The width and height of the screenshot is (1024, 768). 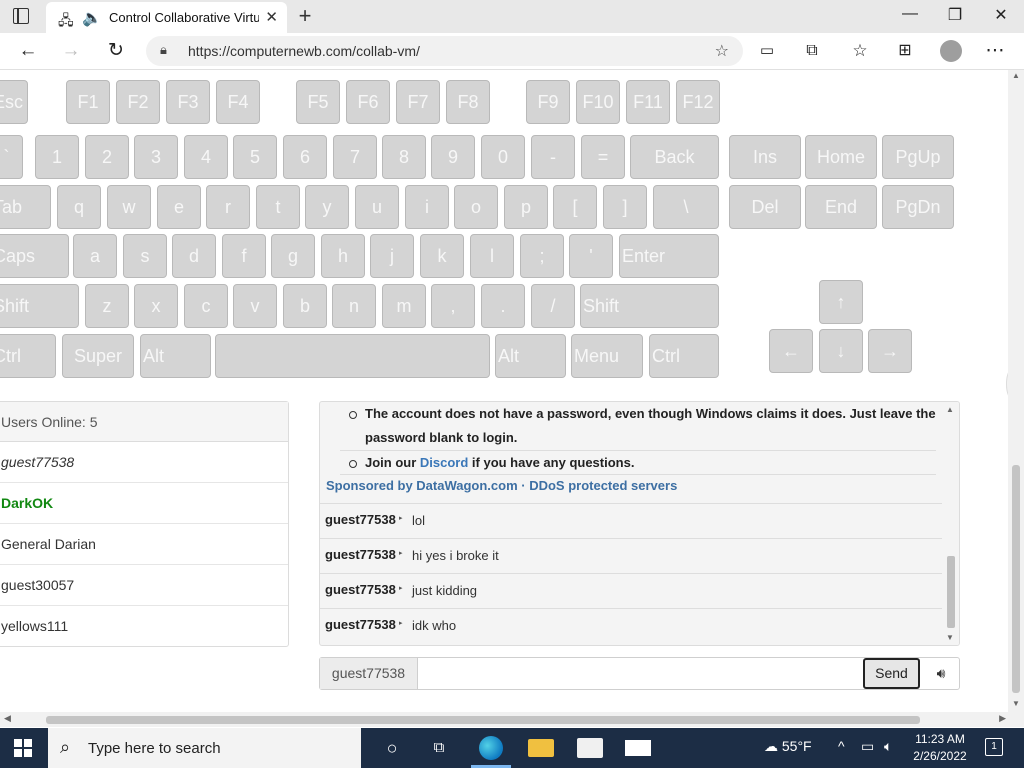 What do you see at coordinates (638, 748) in the screenshot?
I see `mail-icon` at bounding box center [638, 748].